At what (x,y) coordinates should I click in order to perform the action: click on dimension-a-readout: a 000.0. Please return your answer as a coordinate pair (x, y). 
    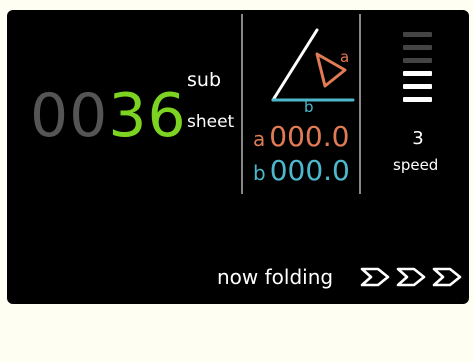
    Looking at the image, I should click on (301, 137).